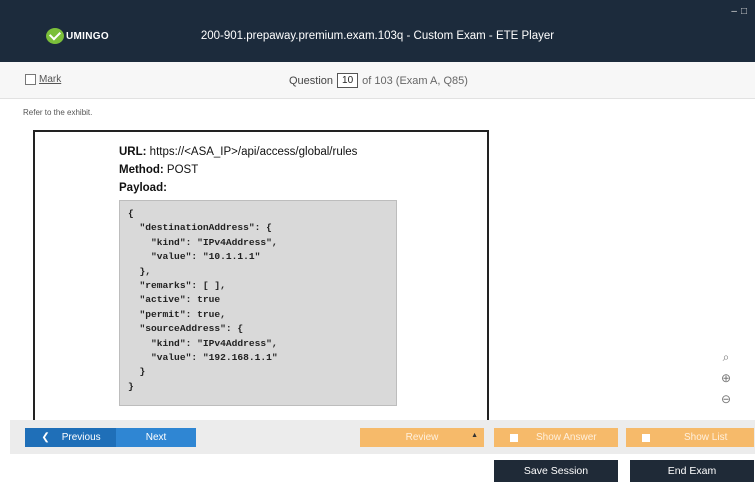 Image resolution: width=755 pixels, height=489 pixels. Describe the element at coordinates (726, 360) in the screenshot. I see `search-icon: ⌕` at that location.